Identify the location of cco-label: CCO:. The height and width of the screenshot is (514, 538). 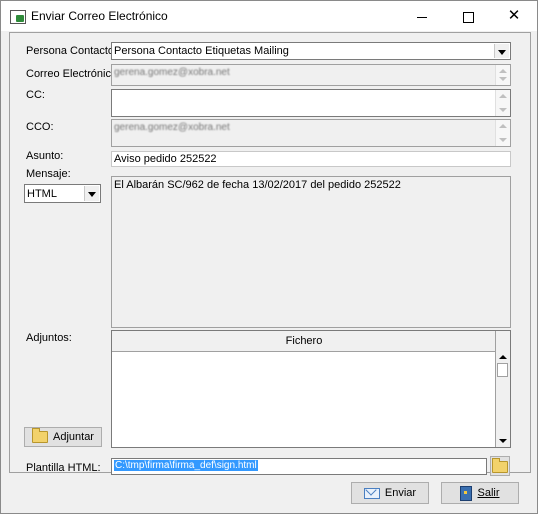
(40, 127).